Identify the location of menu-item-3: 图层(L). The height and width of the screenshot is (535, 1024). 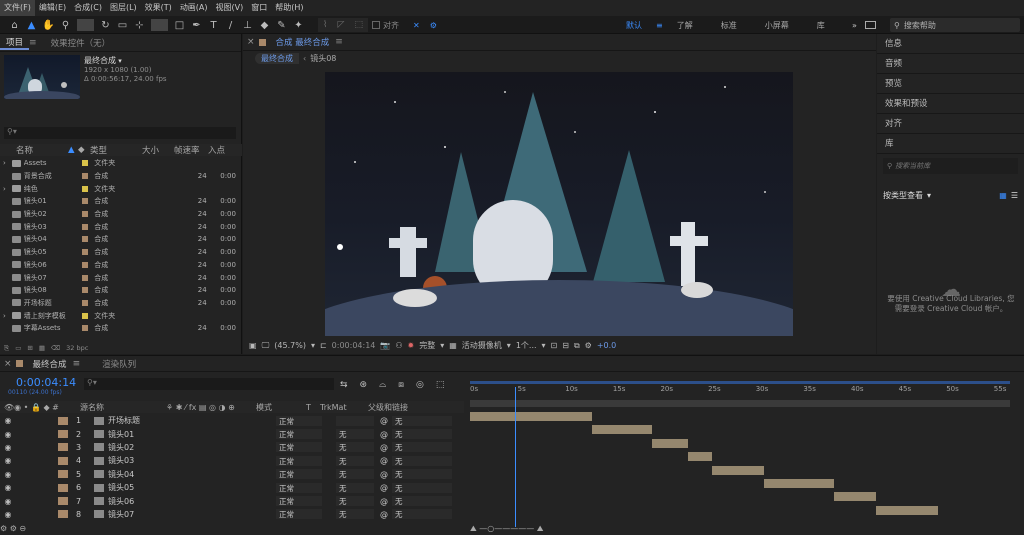
(123, 8).